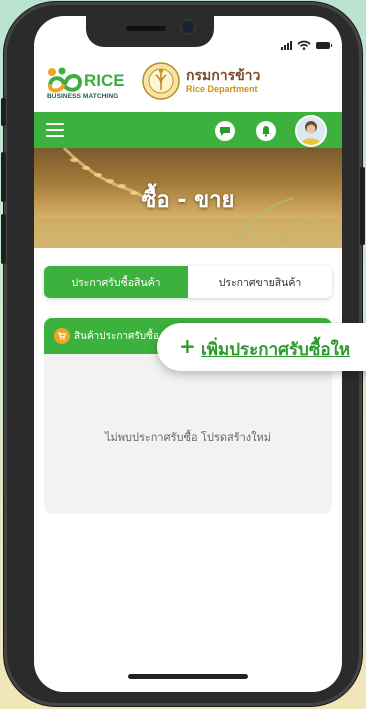 Image resolution: width=366 pixels, height=709 pixels. What do you see at coordinates (55, 130) in the screenshot?
I see `menu-icon` at bounding box center [55, 130].